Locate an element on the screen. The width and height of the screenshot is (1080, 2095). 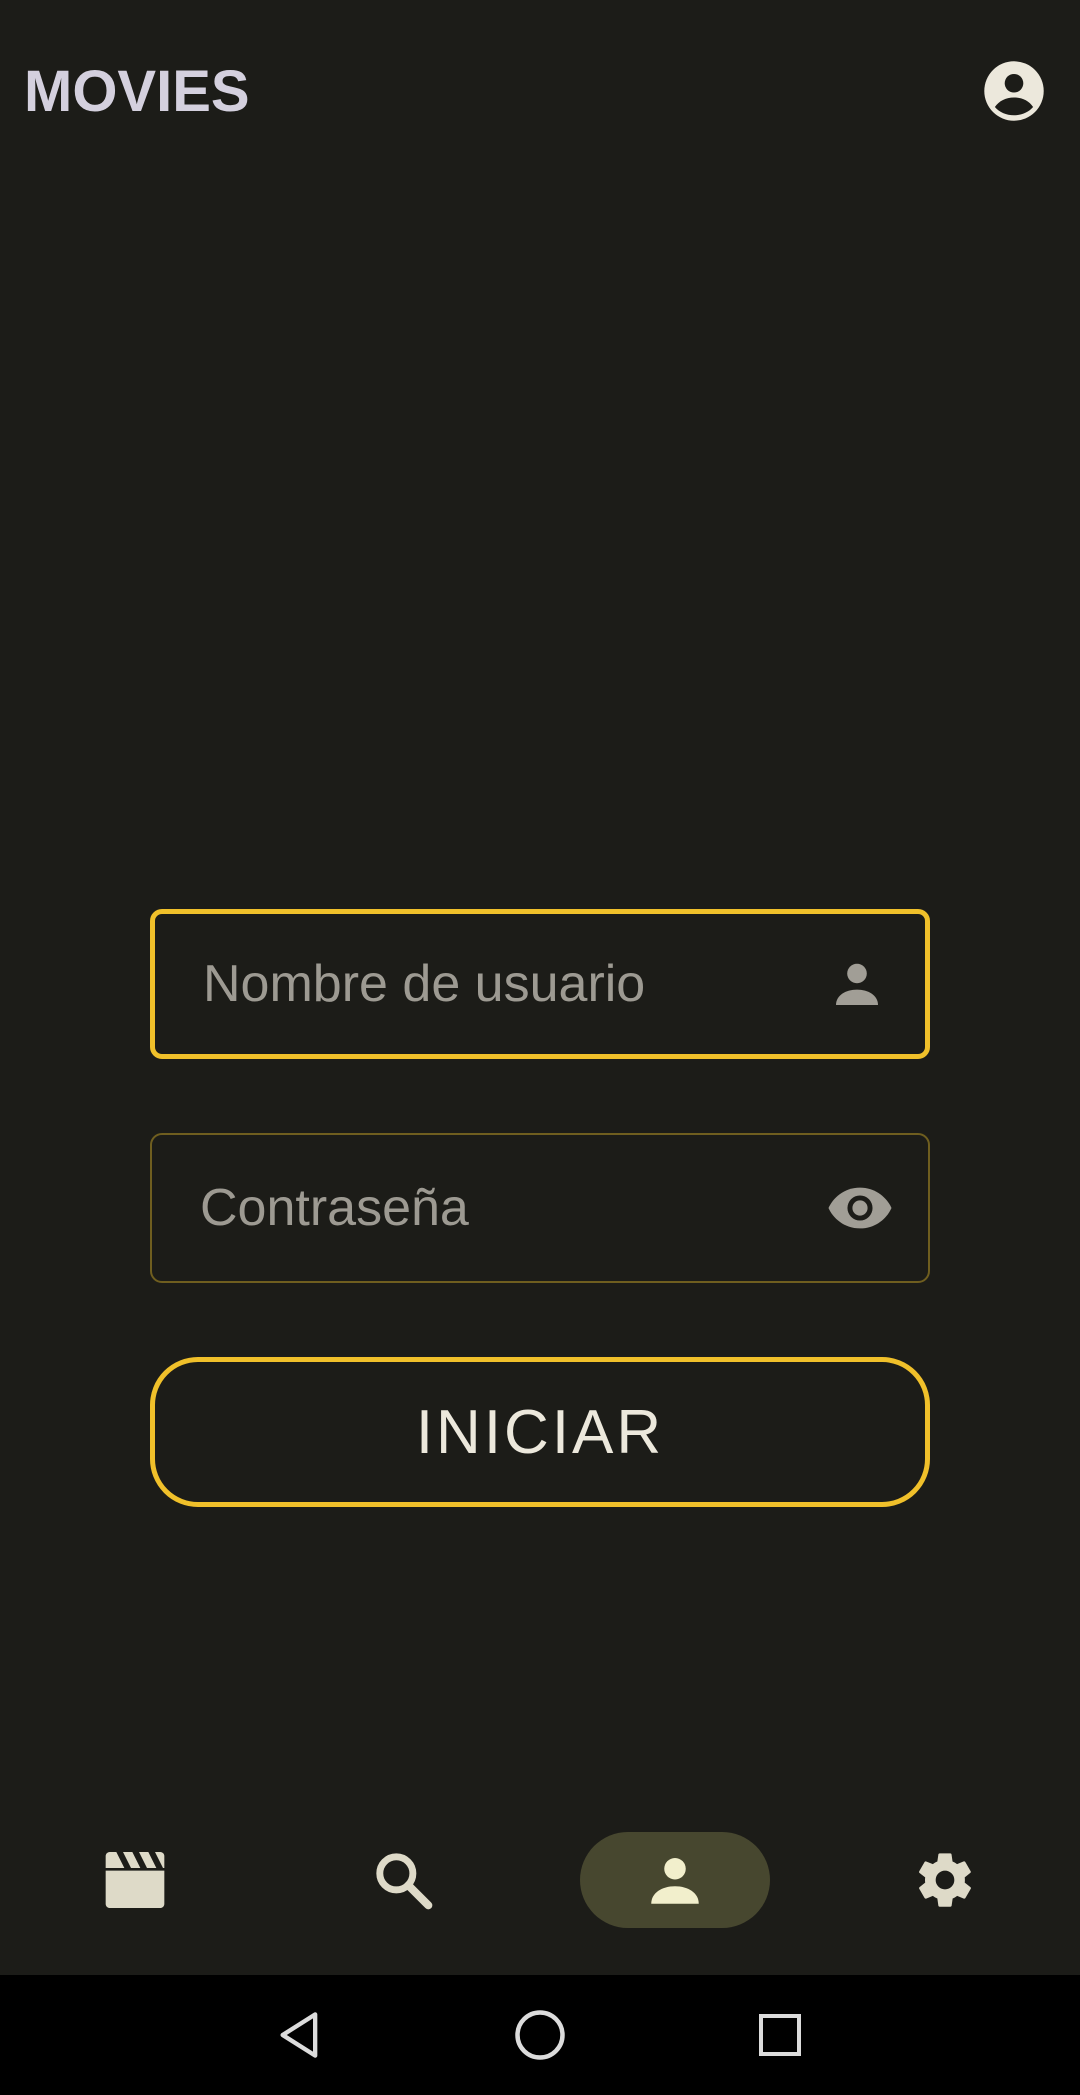
home-icon is located at coordinates (540, 2035).